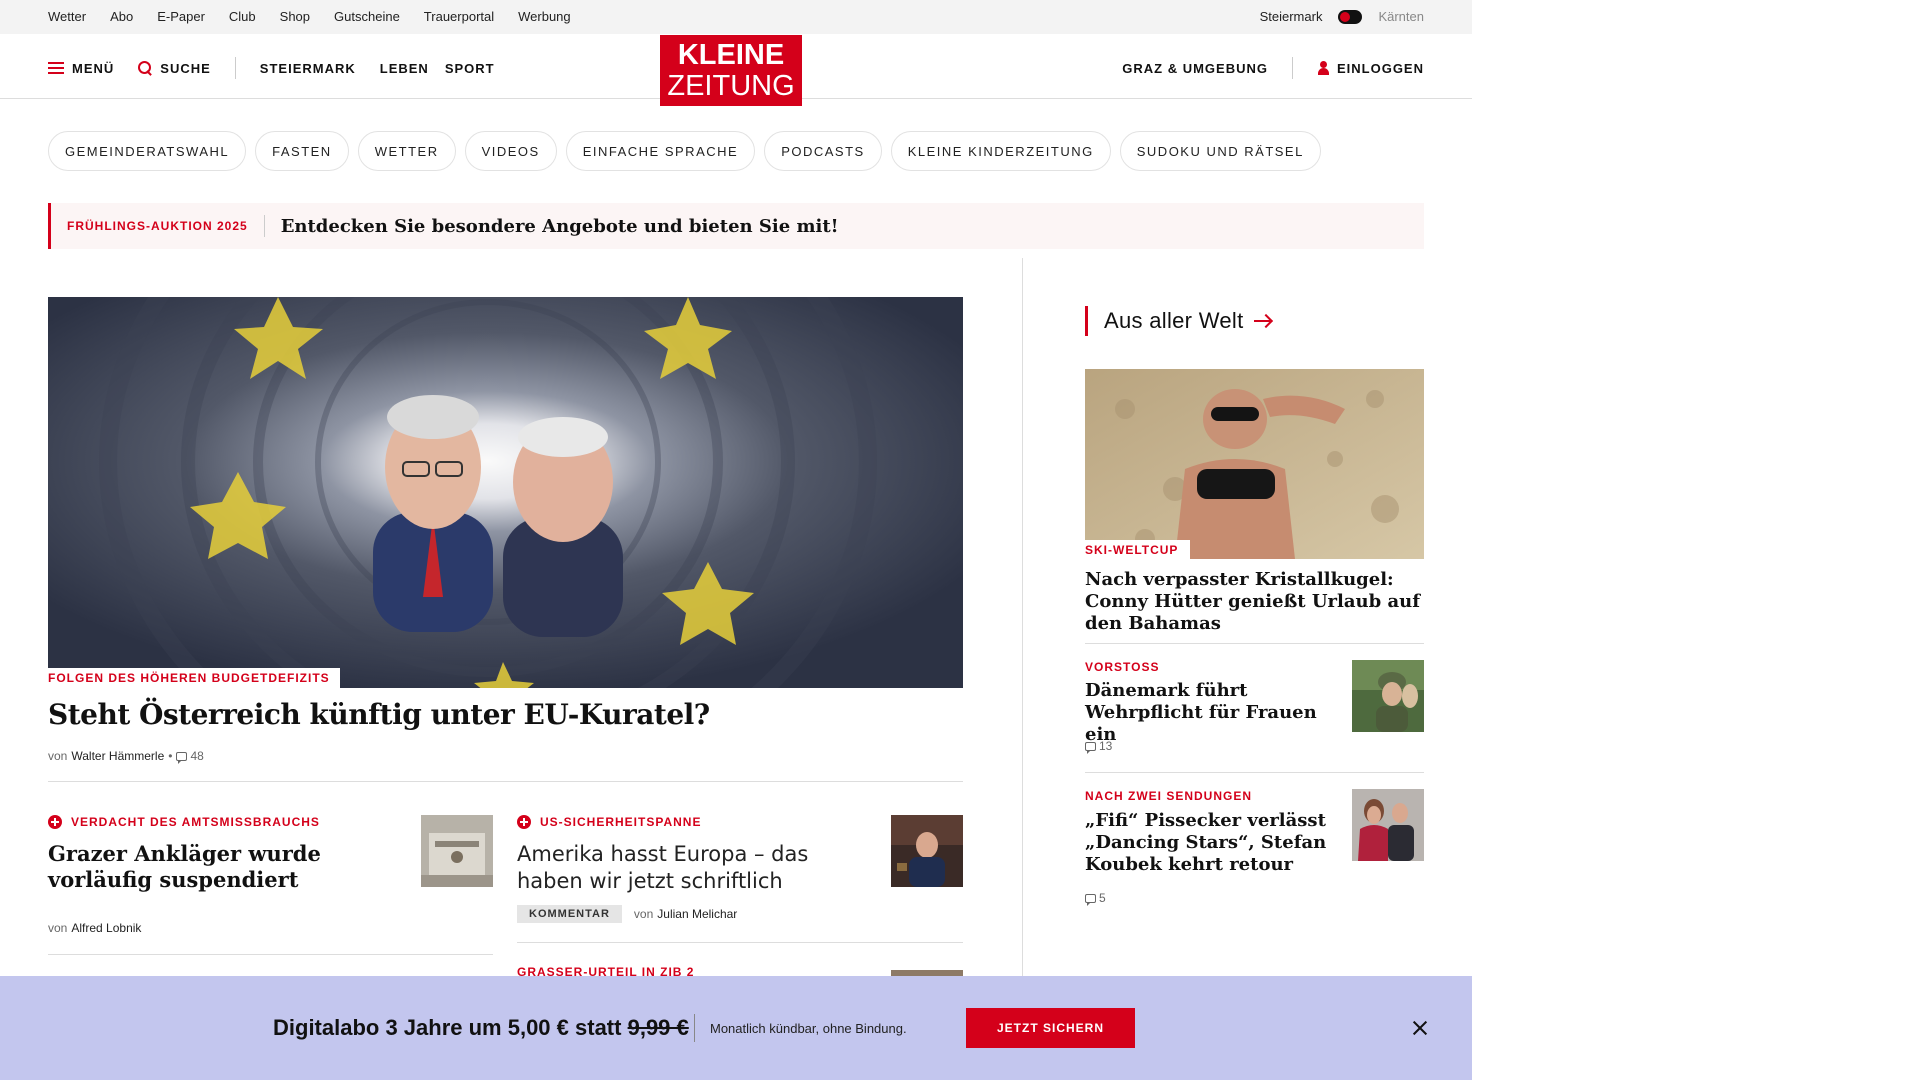  Describe the element at coordinates (1380, 68) in the screenshot. I see `login-label: EINLOGGEN` at that location.